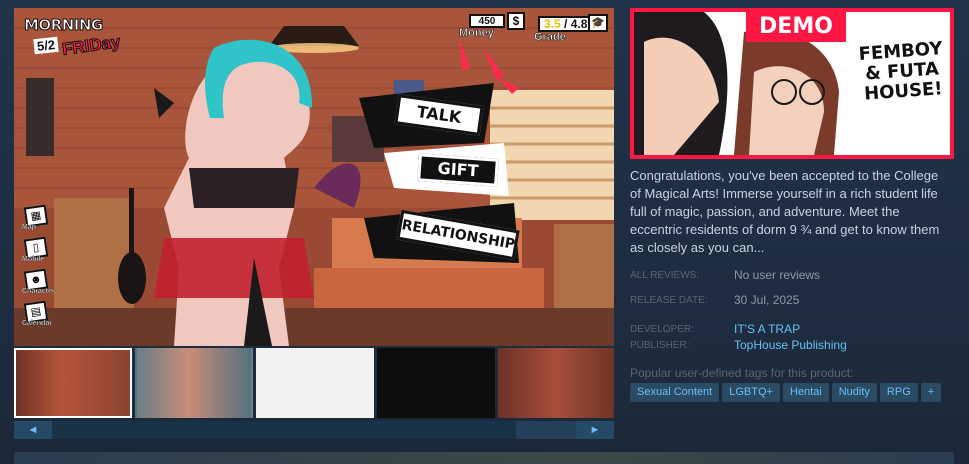  I want to click on reviews-row: ALL REVIEWS: No user reviews, so click(790, 276).